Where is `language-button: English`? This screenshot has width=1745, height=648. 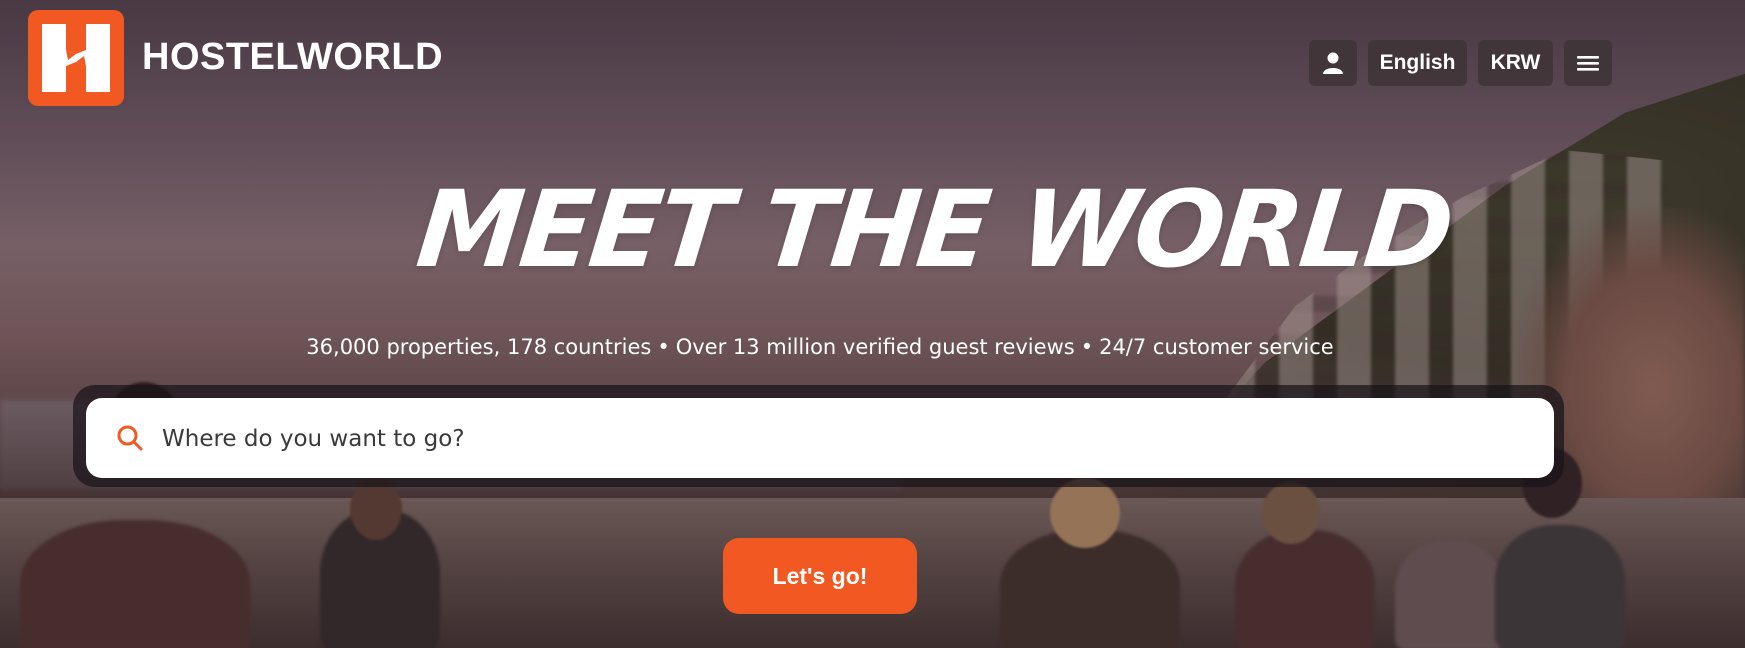
language-button: English is located at coordinates (1417, 63).